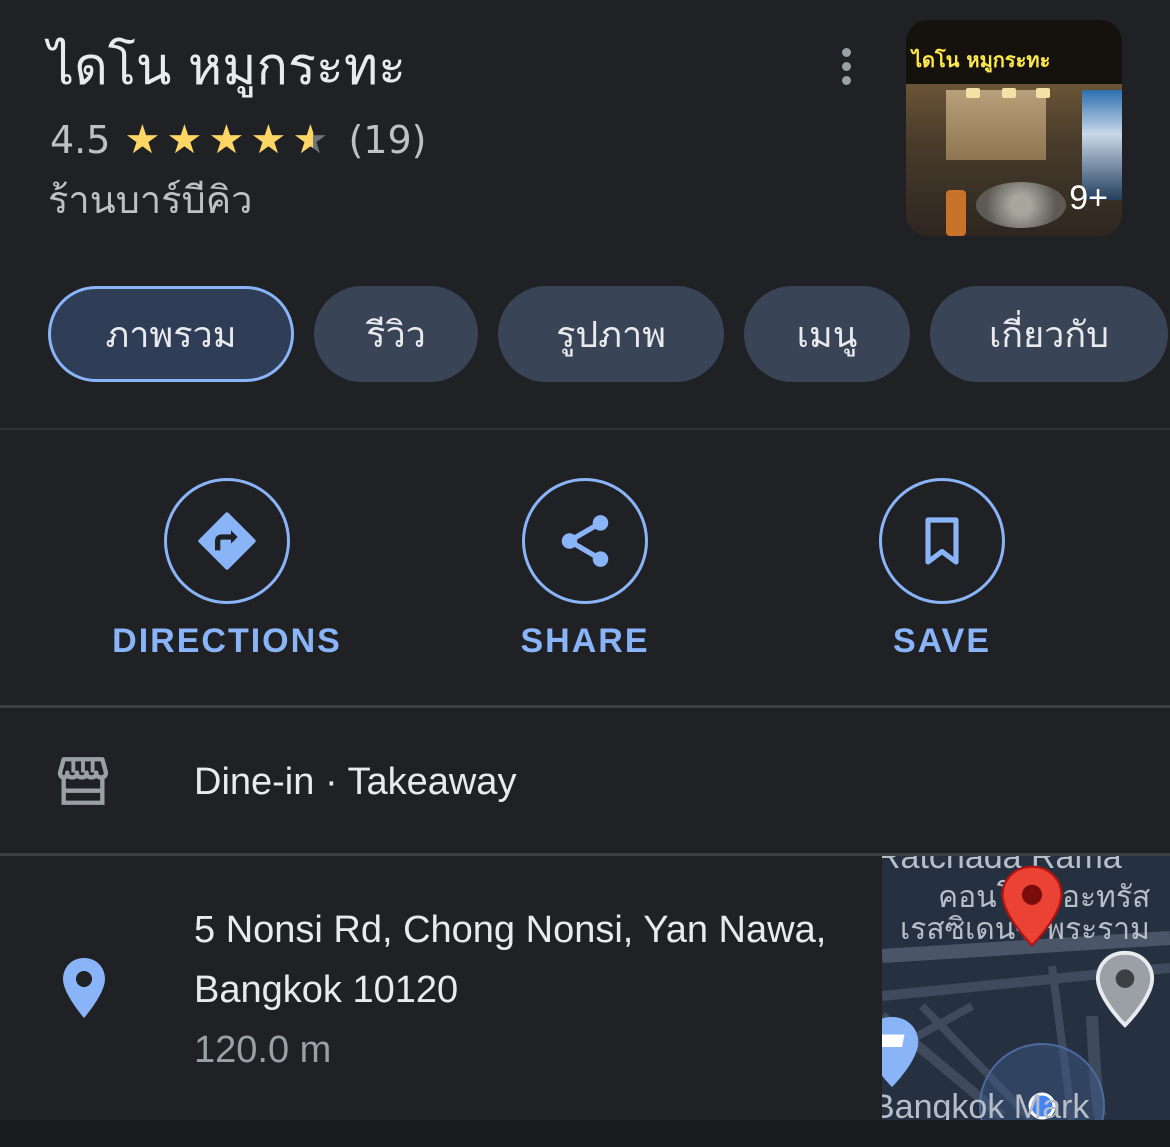  Describe the element at coordinates (942, 641) in the screenshot. I see `save-label: SAVE` at that location.